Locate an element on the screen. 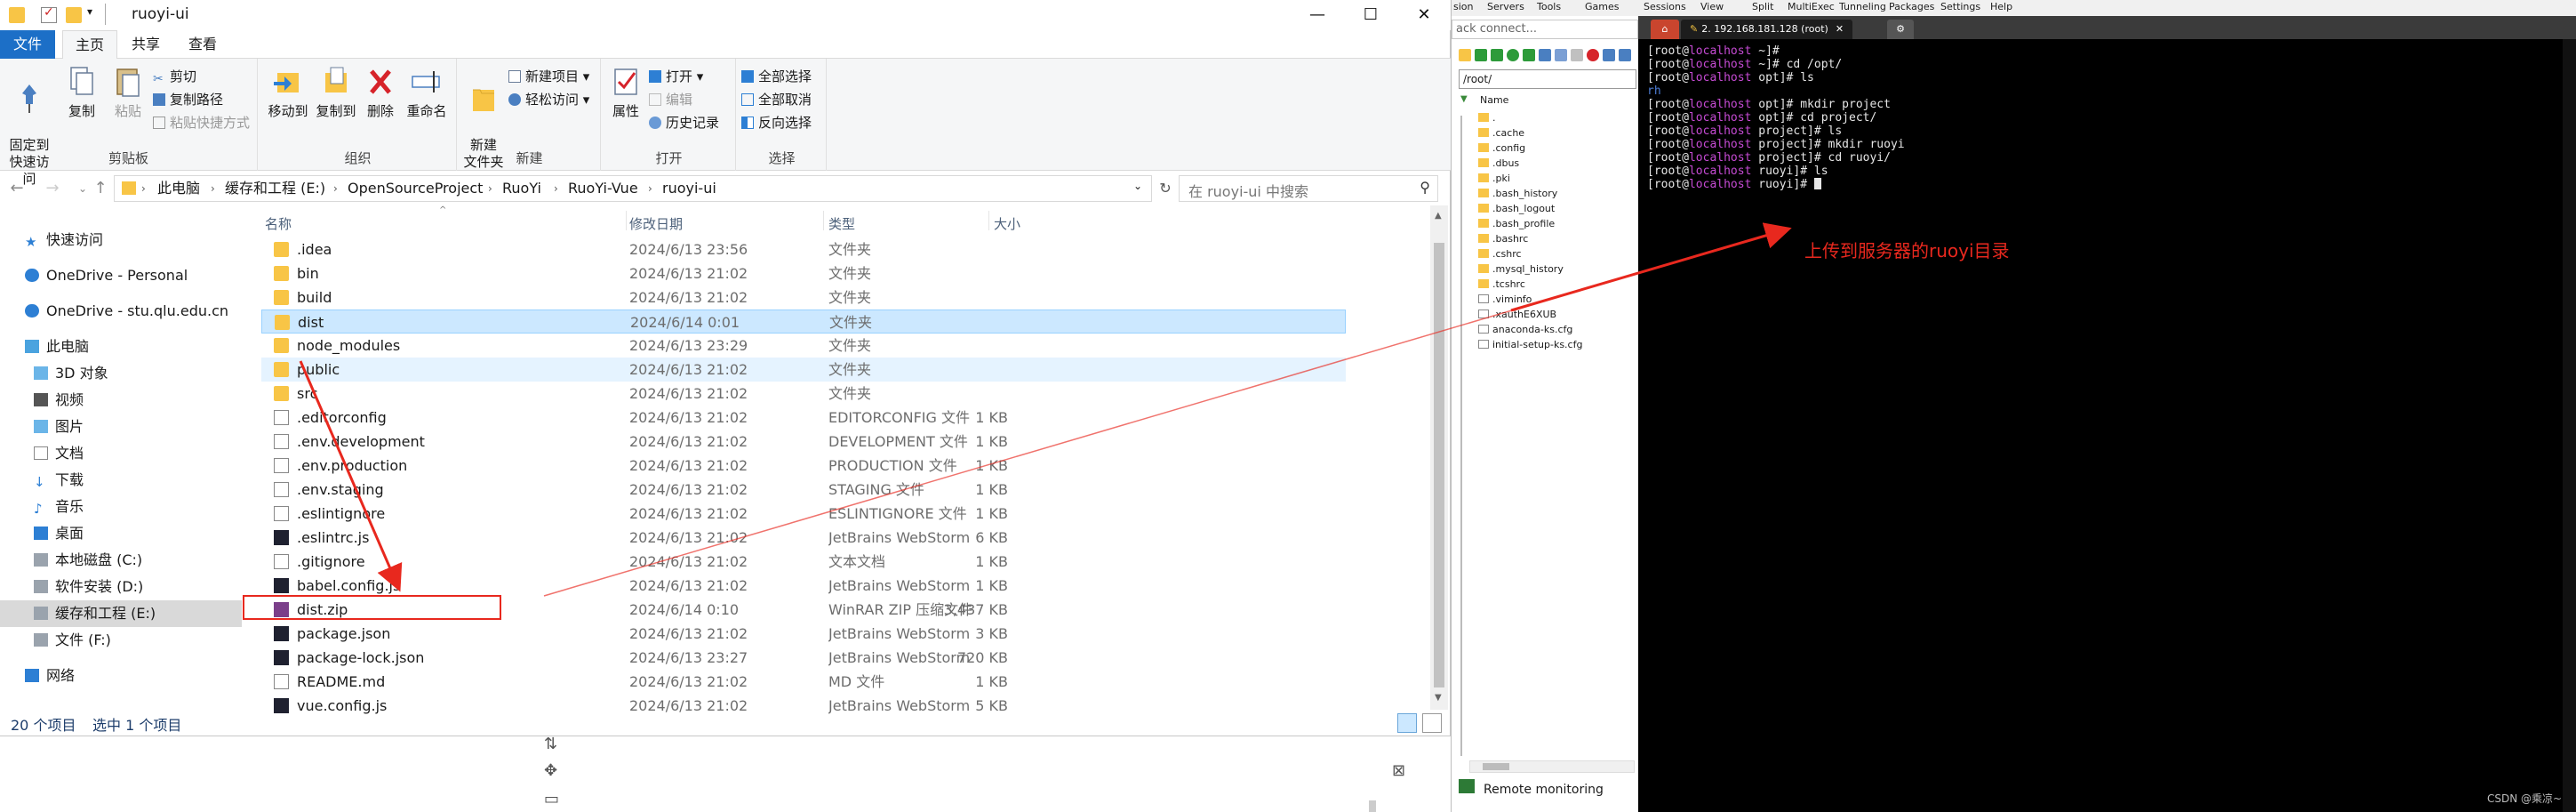 The width and height of the screenshot is (2576, 812). tab-home: 主页 is located at coordinates (90, 44).